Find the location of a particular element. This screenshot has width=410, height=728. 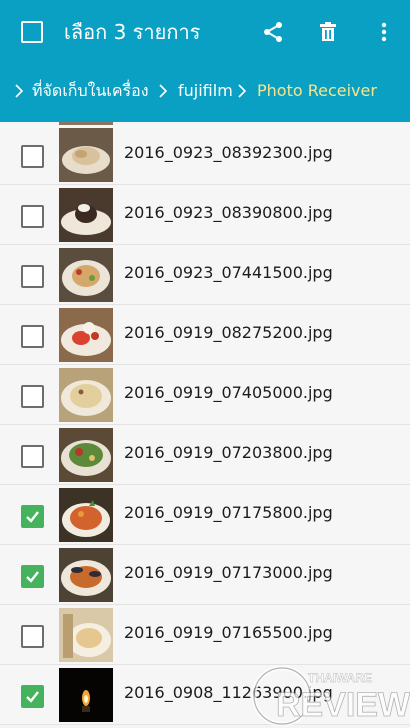

list-item: 2016_0919_07405000.jpg is located at coordinates (205, 395).